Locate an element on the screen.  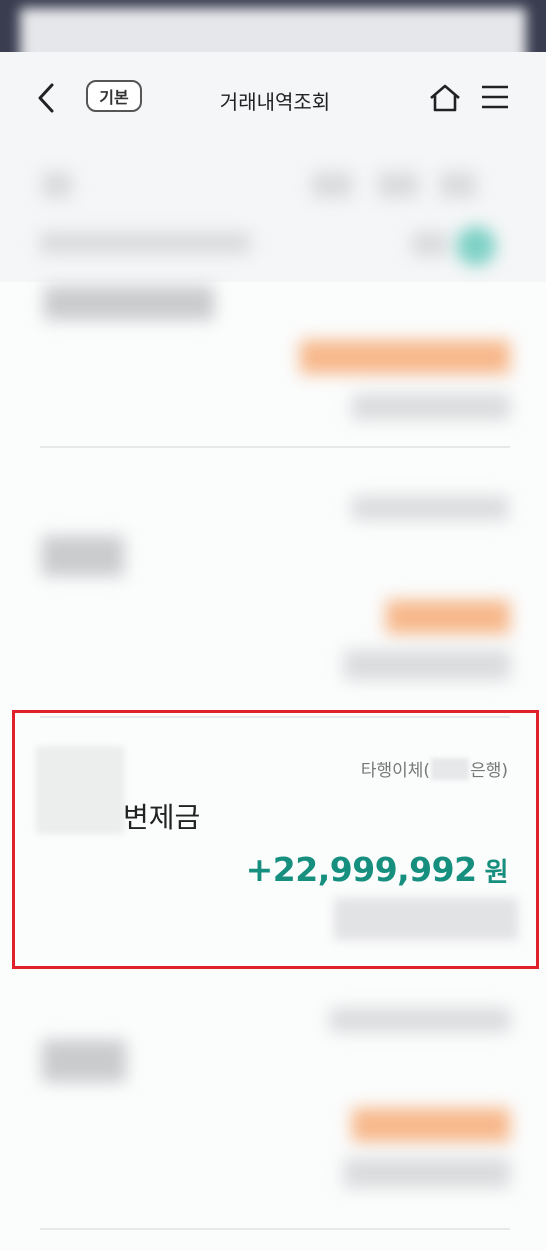
app-header: 기본 거래내역조회 is located at coordinates (273, 98).